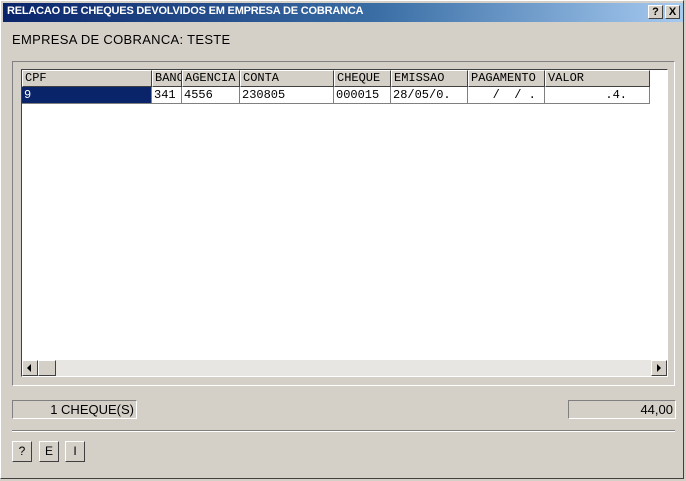 This screenshot has width=686, height=481. What do you see at coordinates (211, 78) in the screenshot?
I see `column-header-agencia: AGENCIA` at bounding box center [211, 78].